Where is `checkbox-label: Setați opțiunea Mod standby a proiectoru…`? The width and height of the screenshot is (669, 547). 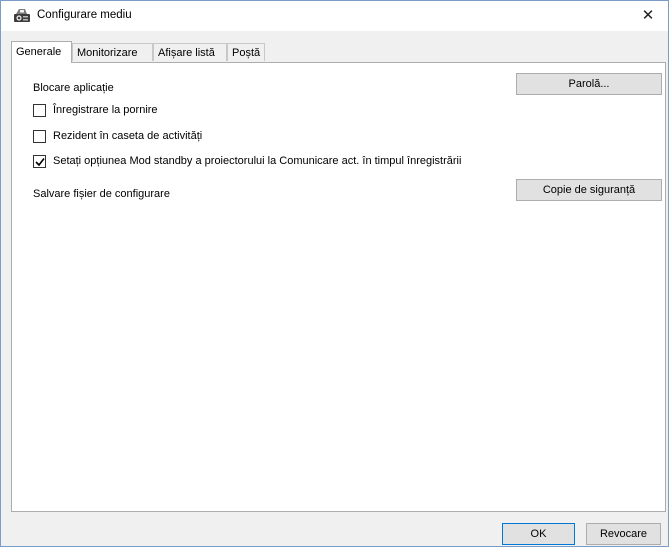 checkbox-label: Setați opțiunea Mod standby a proiectoru… is located at coordinates (257, 161).